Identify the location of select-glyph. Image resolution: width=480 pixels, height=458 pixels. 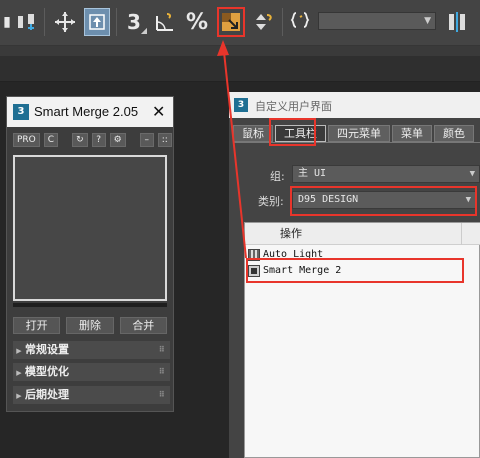
(97, 22).